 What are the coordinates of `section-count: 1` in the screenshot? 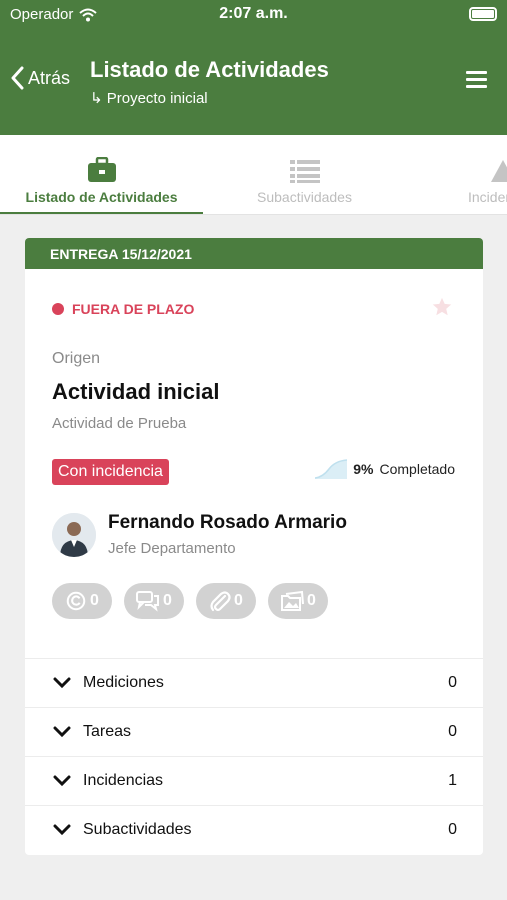 It's located at (452, 780).